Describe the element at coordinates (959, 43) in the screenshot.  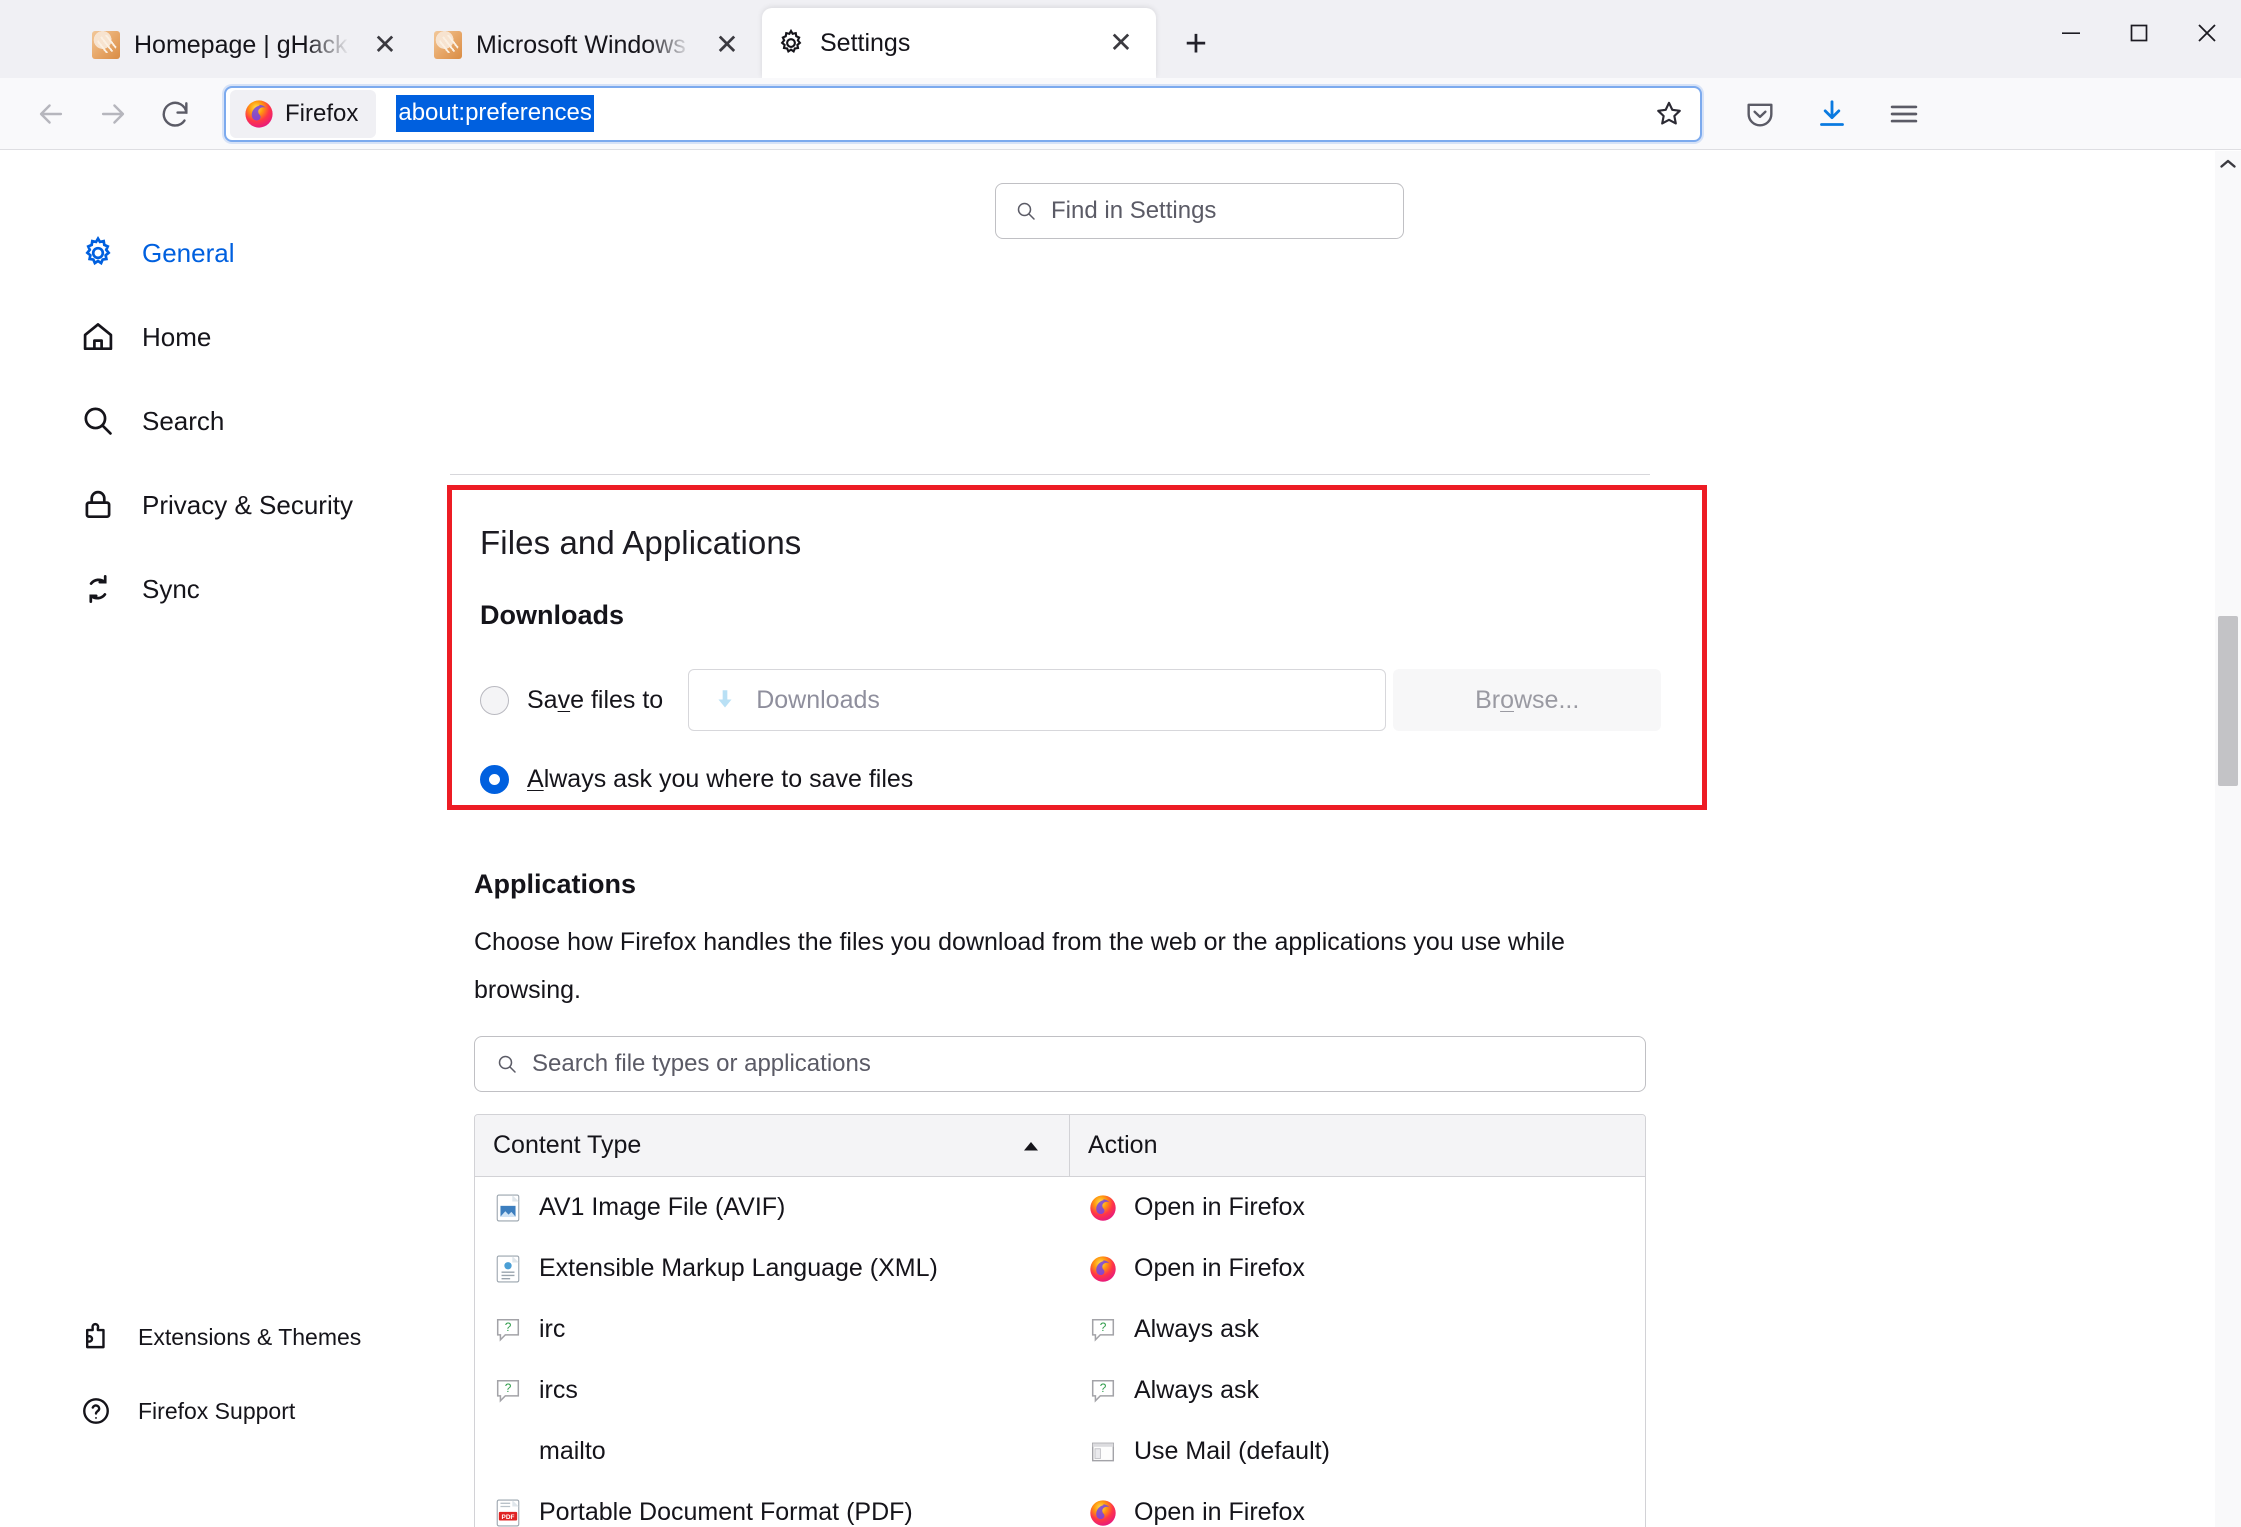
I see `tab-settings: Settings ✕` at that location.